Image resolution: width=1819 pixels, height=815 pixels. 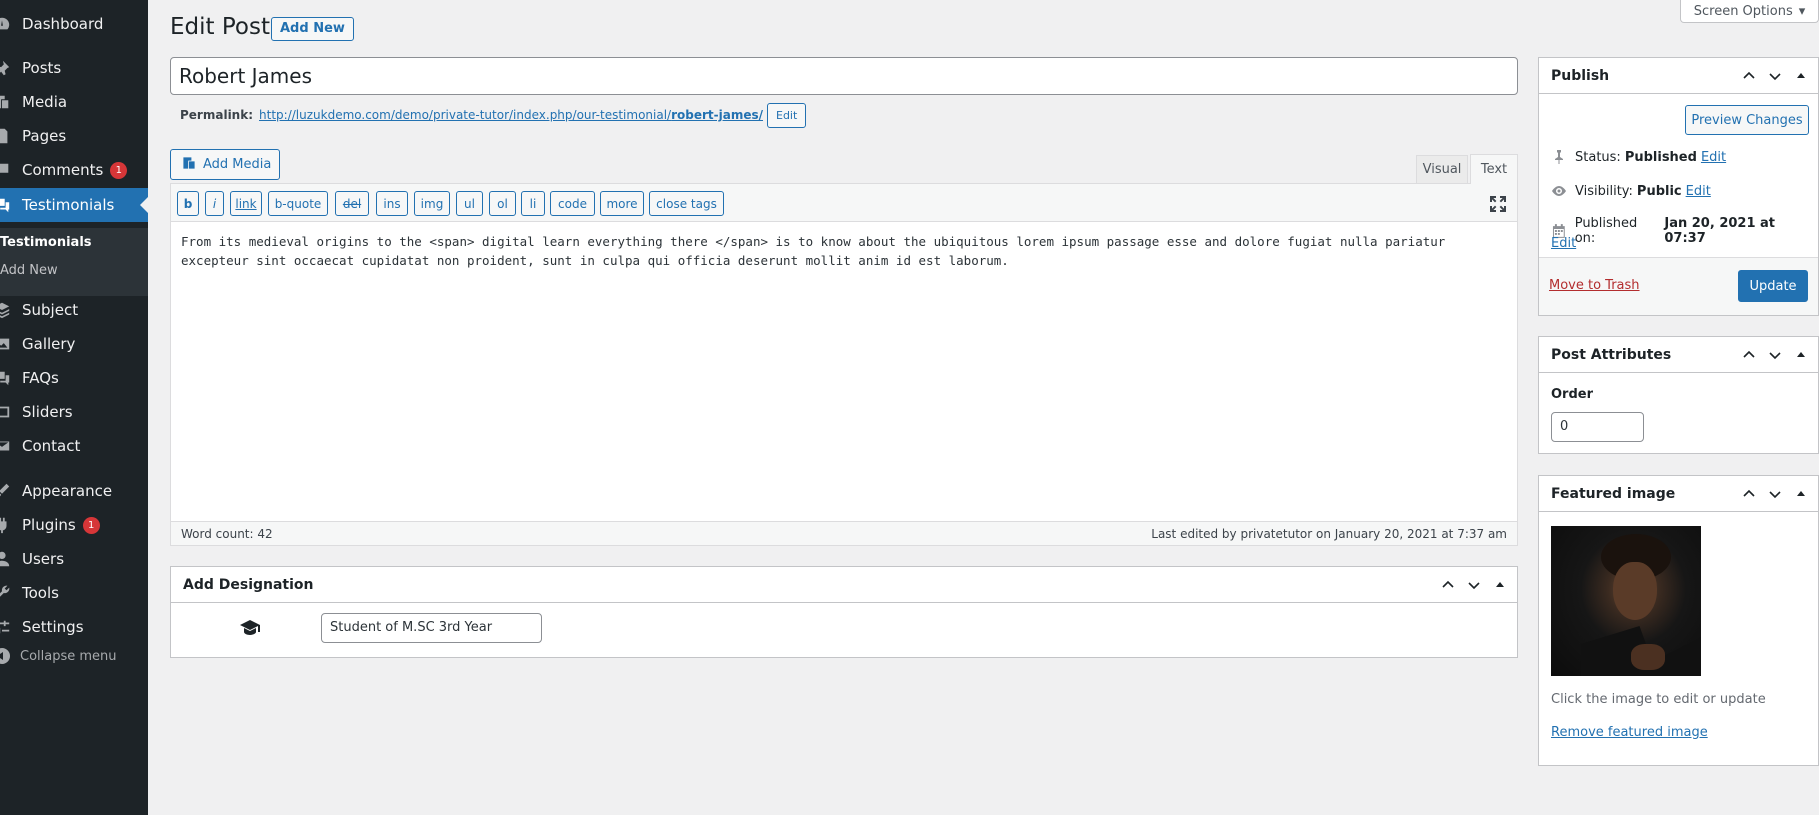 What do you see at coordinates (46, 242) in the screenshot?
I see `submenu-item-testimonials: Testimonials` at bounding box center [46, 242].